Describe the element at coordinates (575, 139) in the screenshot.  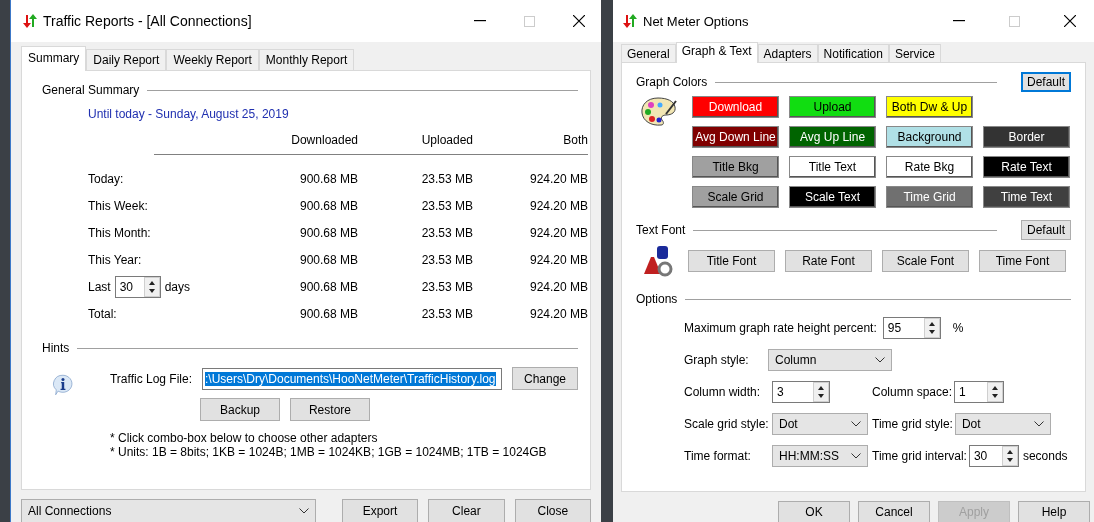
I see `column-header: Both` at that location.